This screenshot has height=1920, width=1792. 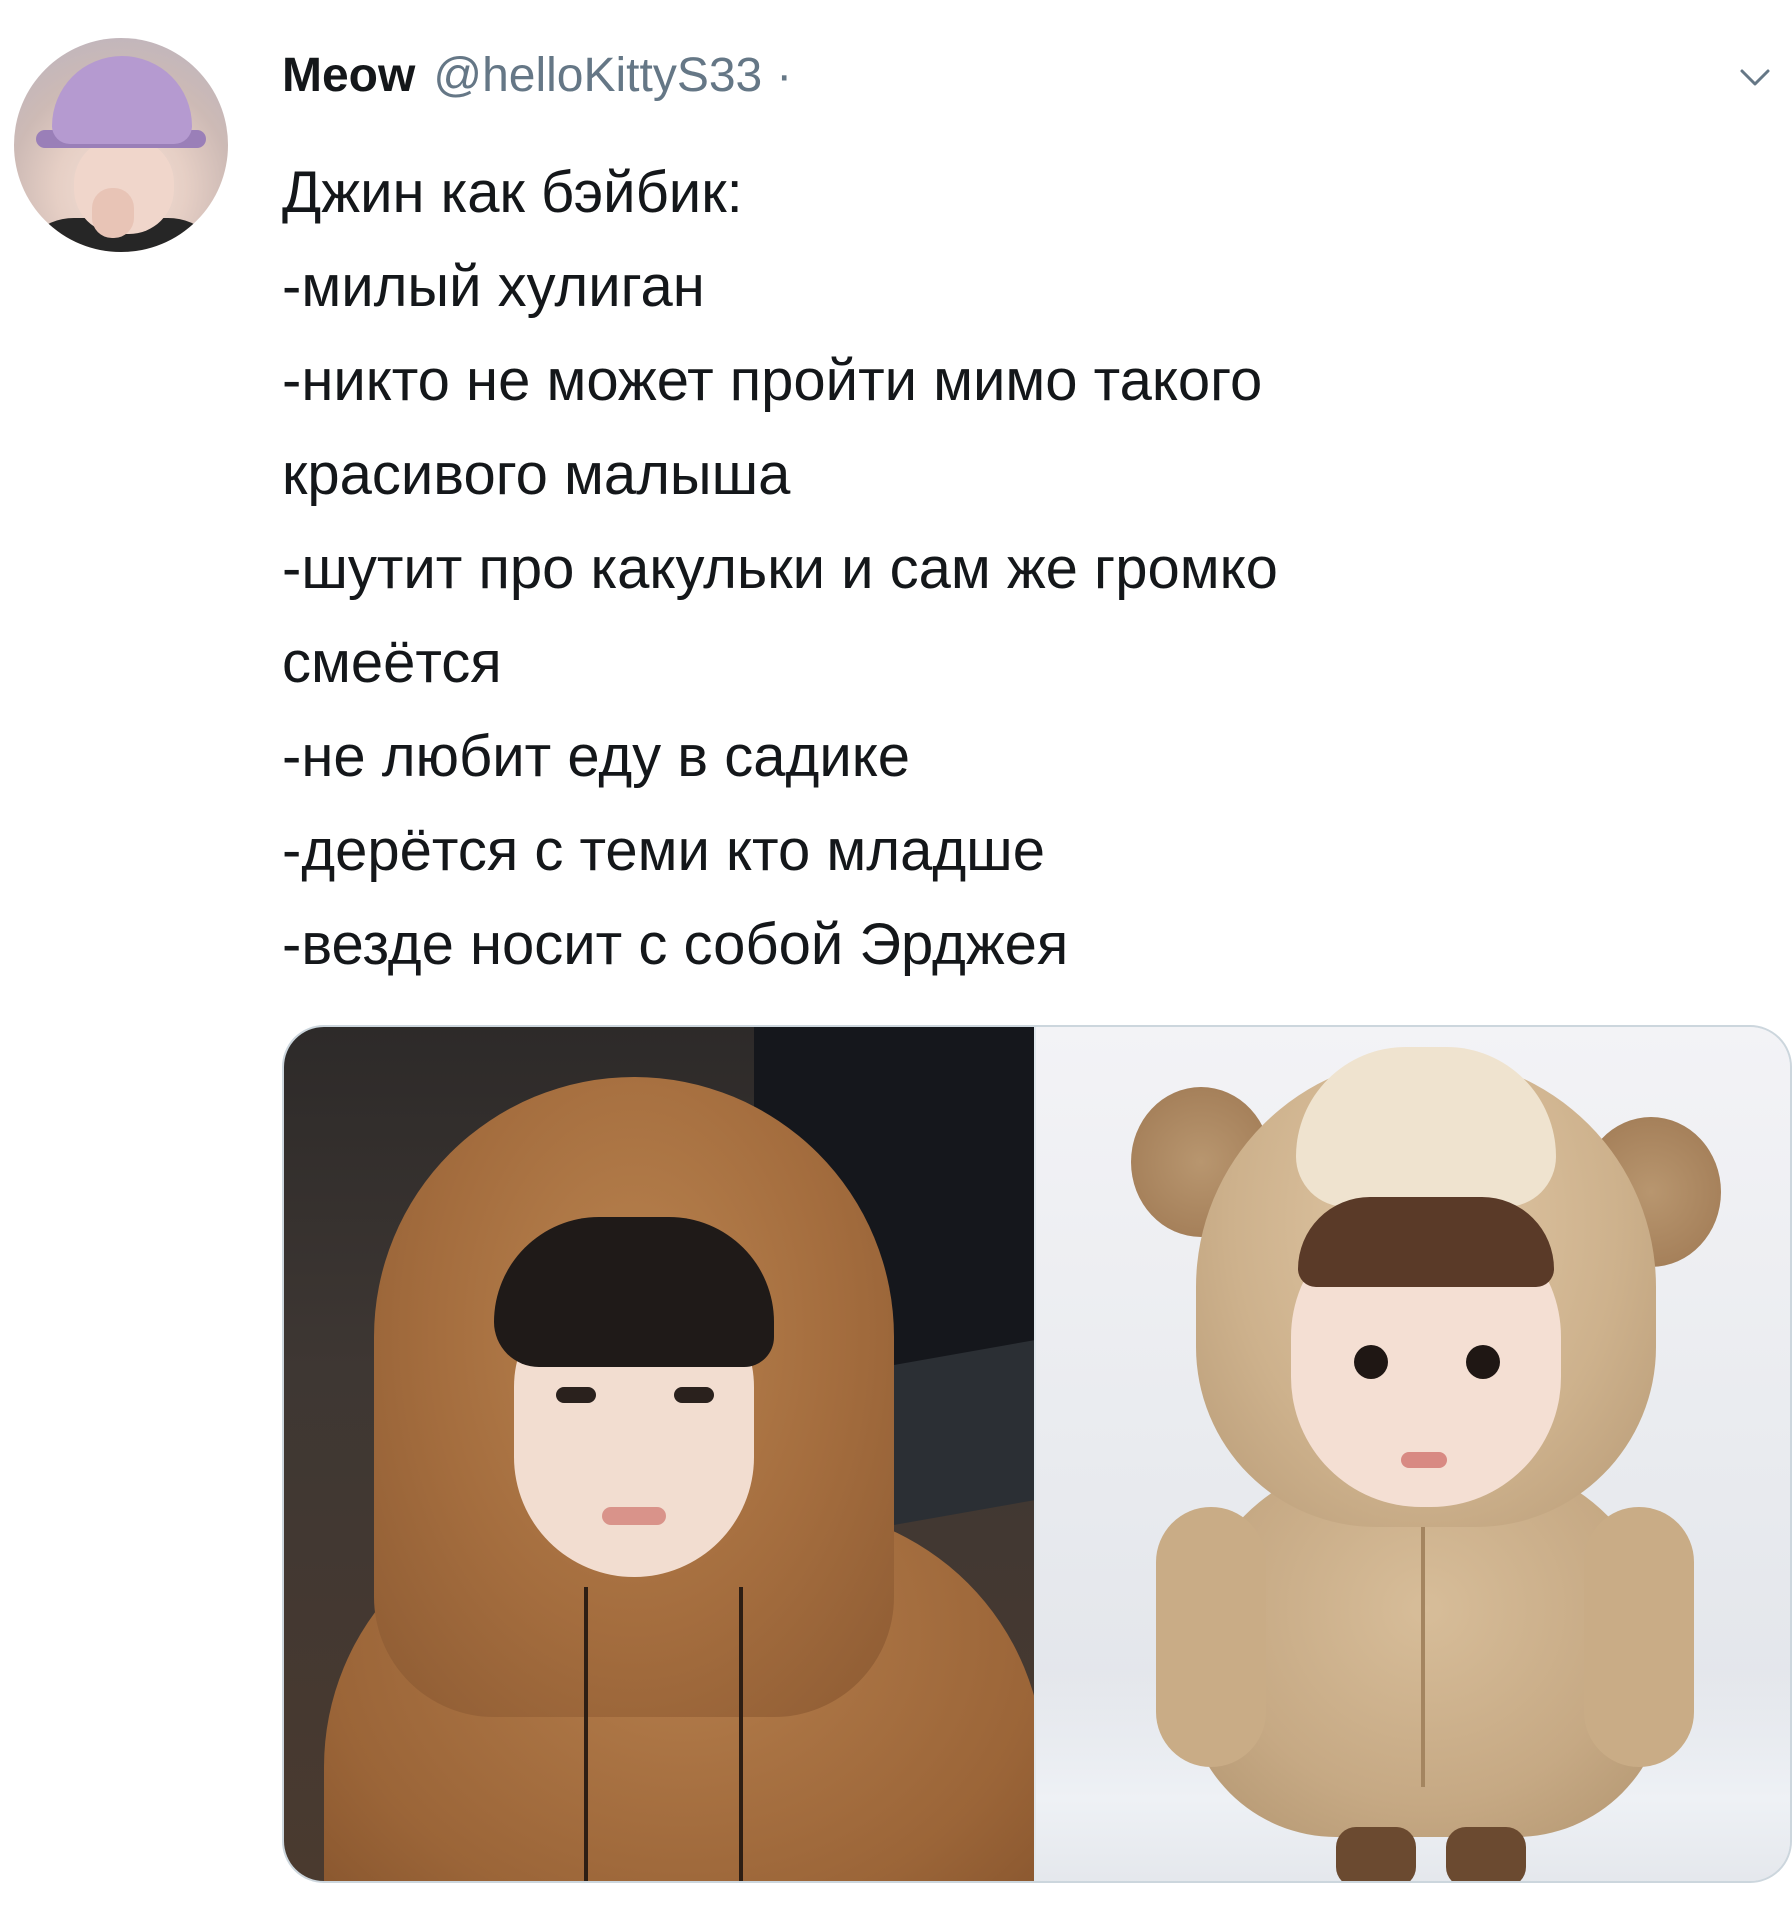 I want to click on tweet-text-line: -не любит еду в садике, so click(x=596, y=756).